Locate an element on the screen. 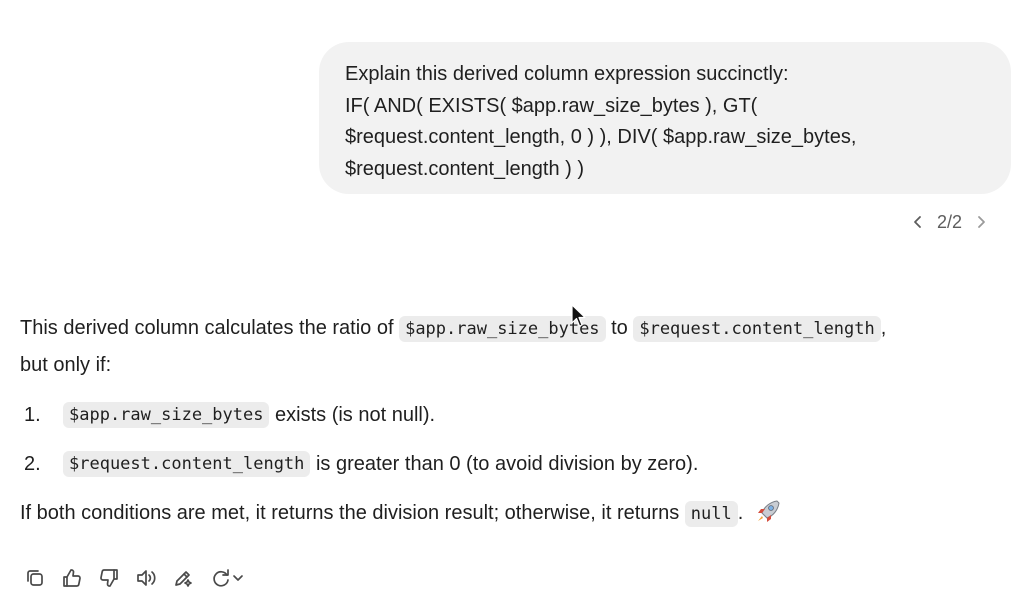 The width and height of the screenshot is (1024, 607). inline-code: null is located at coordinates (711, 514).